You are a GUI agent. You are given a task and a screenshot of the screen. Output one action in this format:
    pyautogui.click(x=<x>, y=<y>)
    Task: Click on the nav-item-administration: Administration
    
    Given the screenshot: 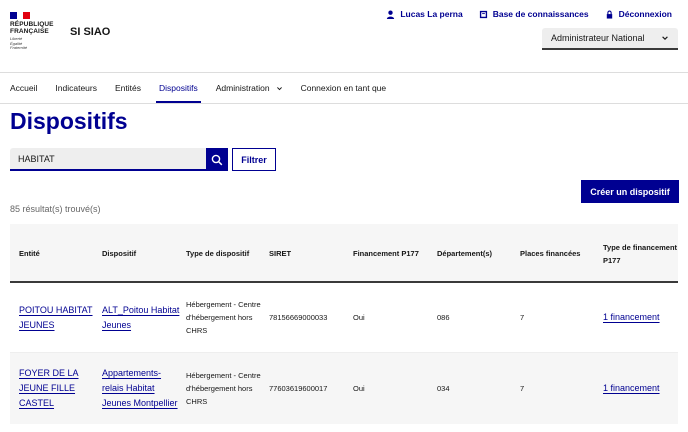 What is the action you would take?
    pyautogui.click(x=254, y=88)
    